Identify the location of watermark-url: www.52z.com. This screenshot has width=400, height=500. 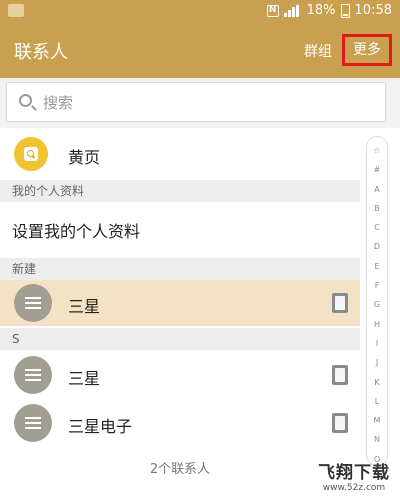
(354, 488).